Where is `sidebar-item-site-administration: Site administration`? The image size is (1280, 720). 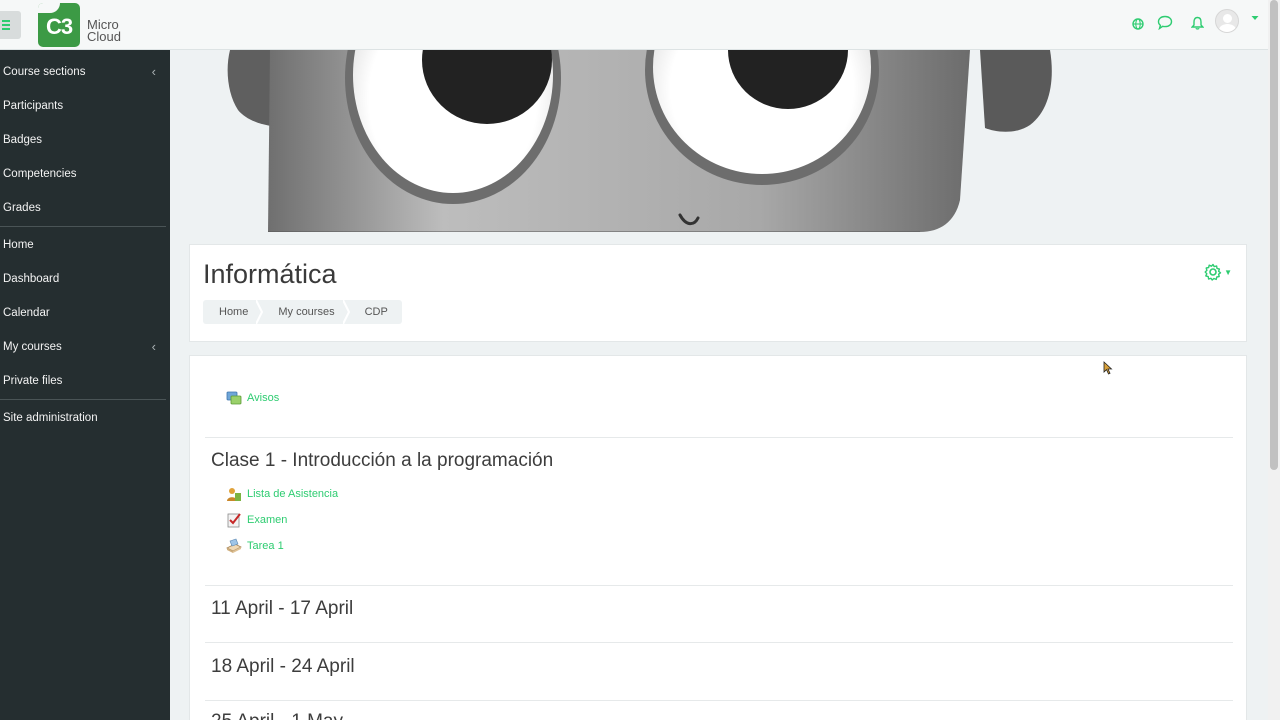 sidebar-item-site-administration: Site administration is located at coordinates (85, 418).